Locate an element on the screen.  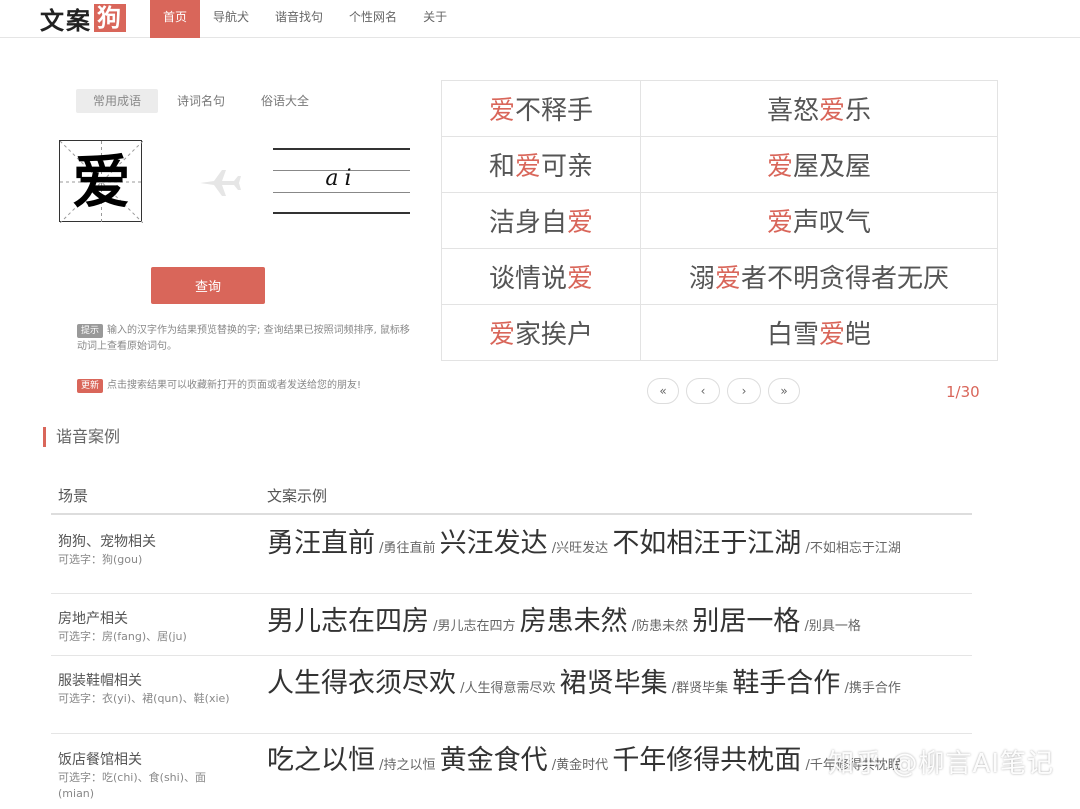
tab-common-idioms: 常用成语 is located at coordinates (117, 101).